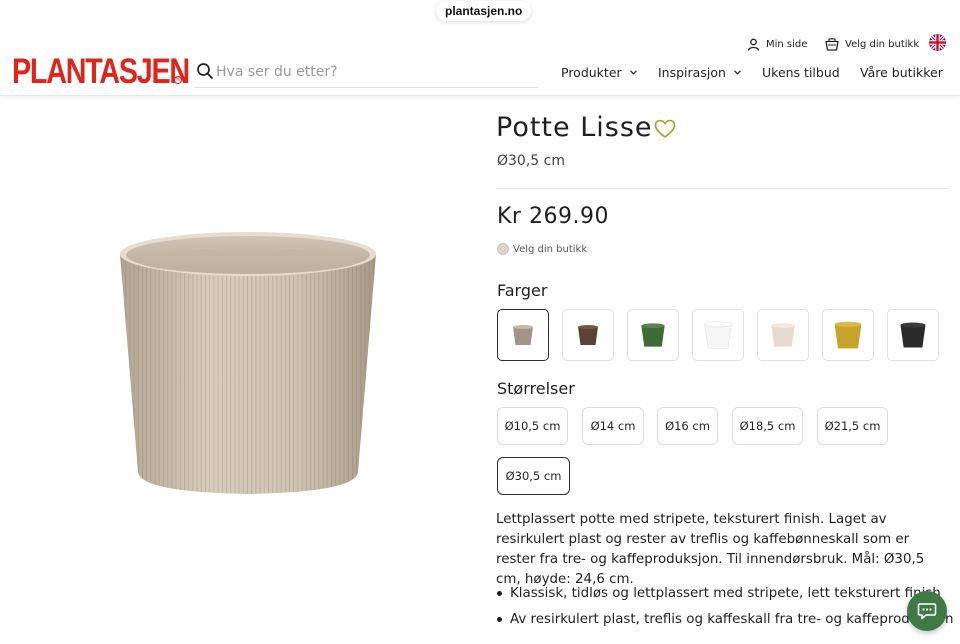  I want to click on nav-our-stores-label: Våre butikker, so click(901, 72).